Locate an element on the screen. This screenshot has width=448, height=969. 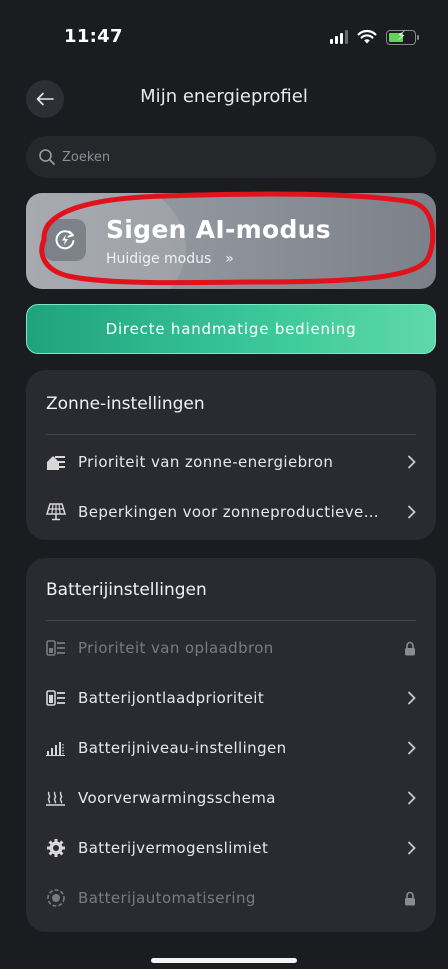
discharge-priority-icon is located at coordinates (56, 698).